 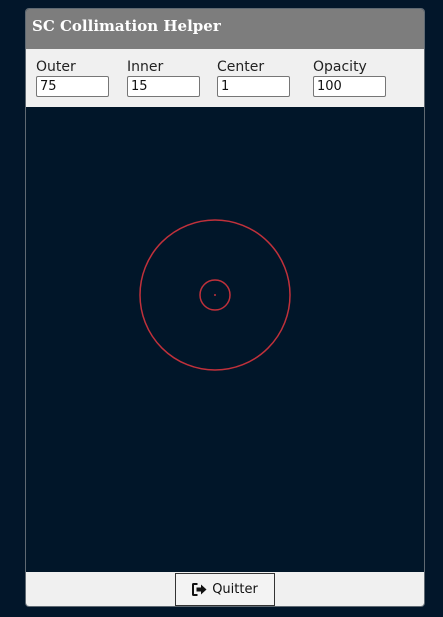 I want to click on opacity-field: Opacity, so click(x=349, y=78).